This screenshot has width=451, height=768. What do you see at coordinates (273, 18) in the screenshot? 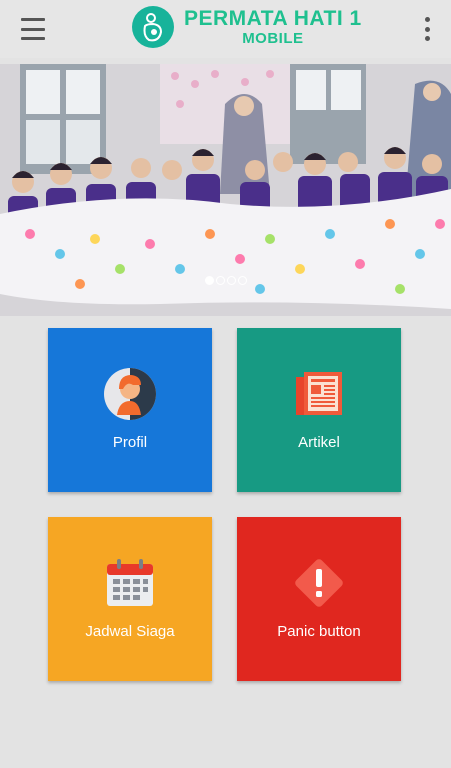
I see `app-title: PERMATA HATI 1` at bounding box center [273, 18].